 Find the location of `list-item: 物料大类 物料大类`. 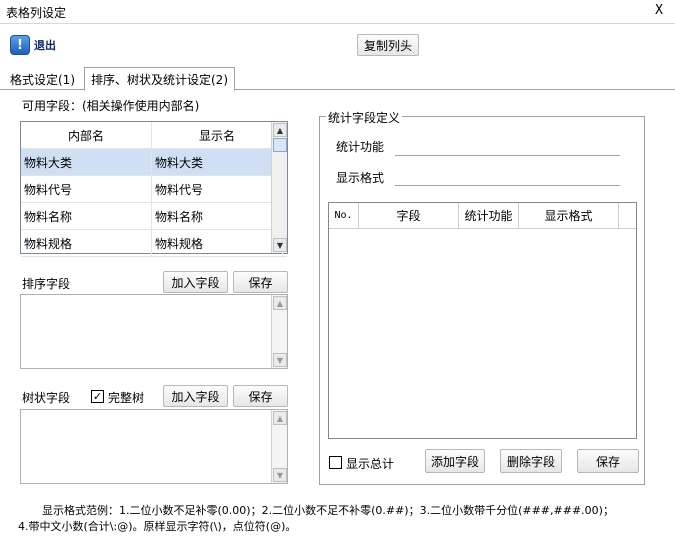

list-item: 物料大类 物料大类 is located at coordinates (154, 162).